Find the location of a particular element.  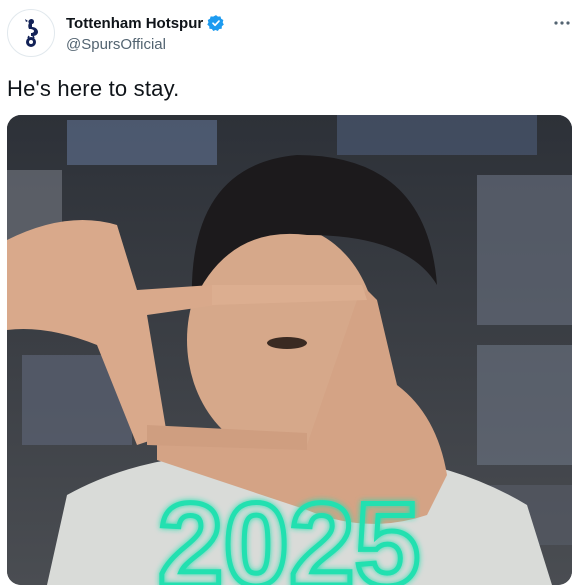

handle: @SpursOfficial is located at coordinates (116, 44).